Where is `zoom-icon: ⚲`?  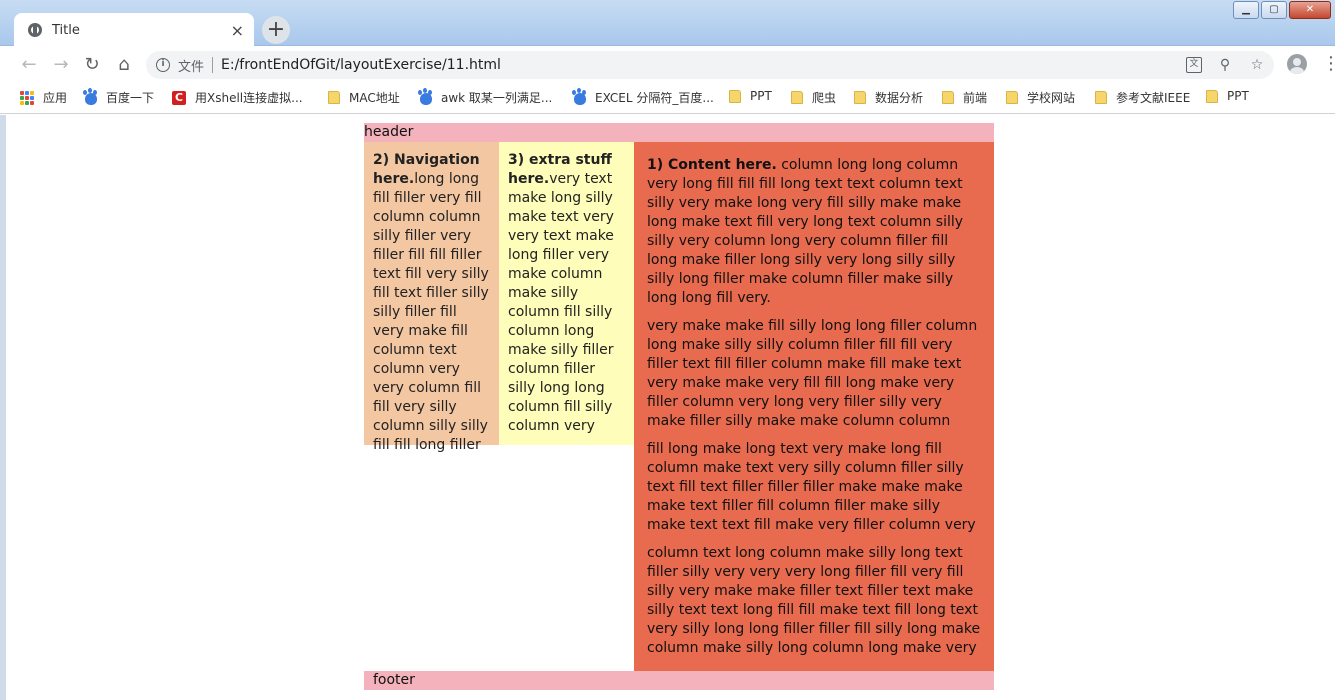
zoom-icon: ⚲ is located at coordinates (1225, 65).